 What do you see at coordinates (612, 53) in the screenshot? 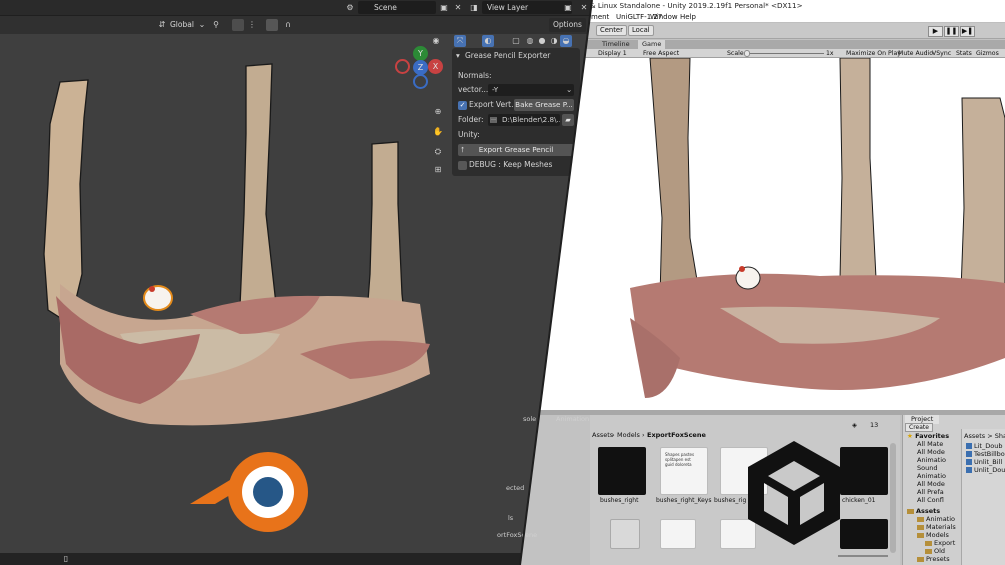
I see `display-dropdown: Display 1` at bounding box center [612, 53].